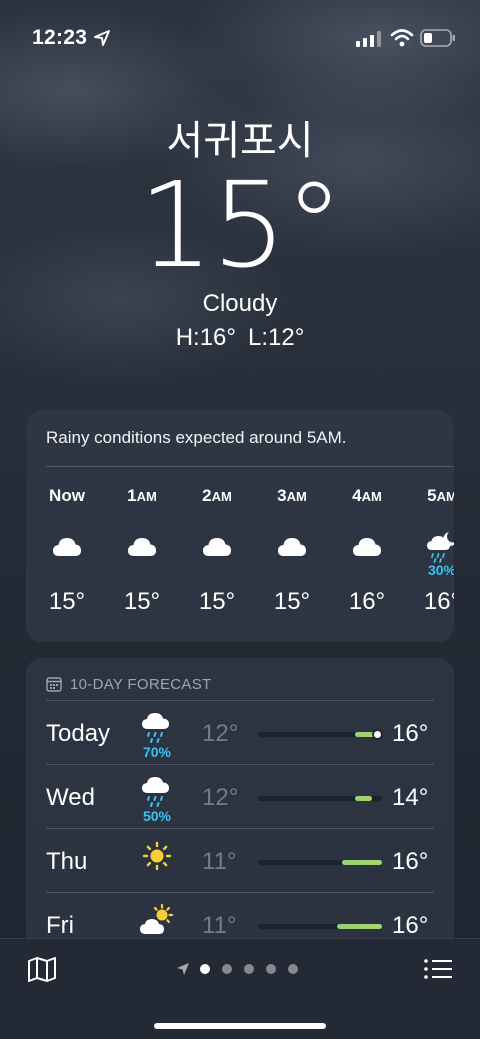 This screenshot has width=480, height=1039. I want to click on hourly-item: 3AM 15°, so click(292, 551).